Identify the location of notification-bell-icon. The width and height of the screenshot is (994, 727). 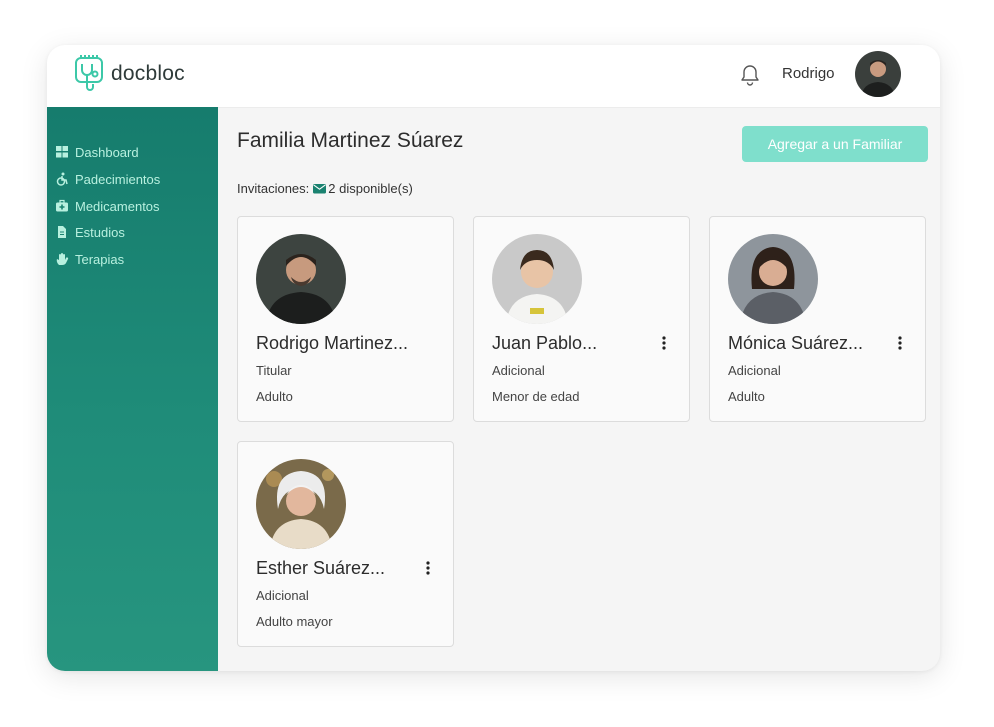
(750, 75).